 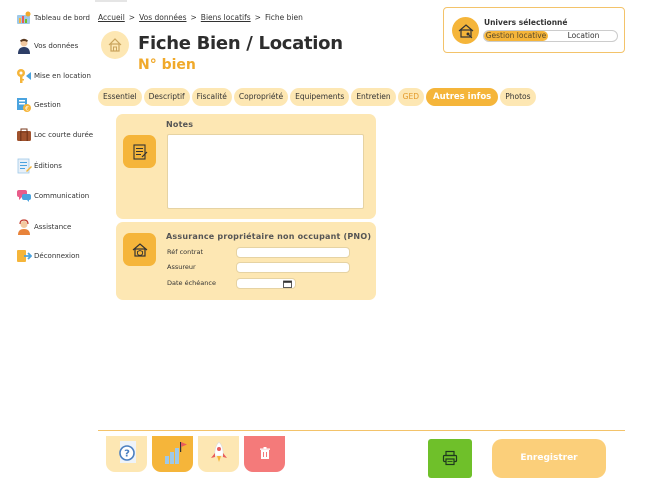 I want to click on delete-button, so click(x=264, y=454).